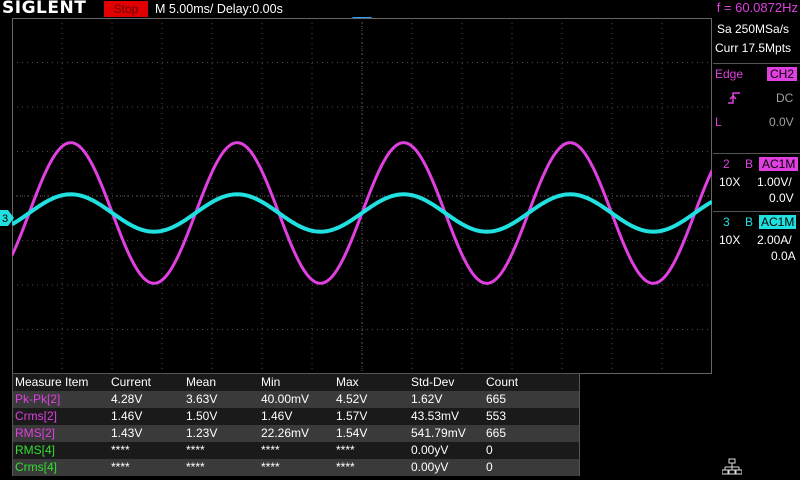 The height and width of the screenshot is (480, 800). What do you see at coordinates (35, 450) in the screenshot?
I see `measurement-item-label: RMS[4]` at bounding box center [35, 450].